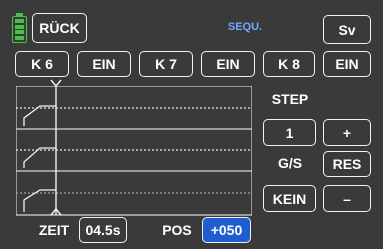  What do you see at coordinates (19, 28) in the screenshot?
I see `battery-icon` at bounding box center [19, 28].